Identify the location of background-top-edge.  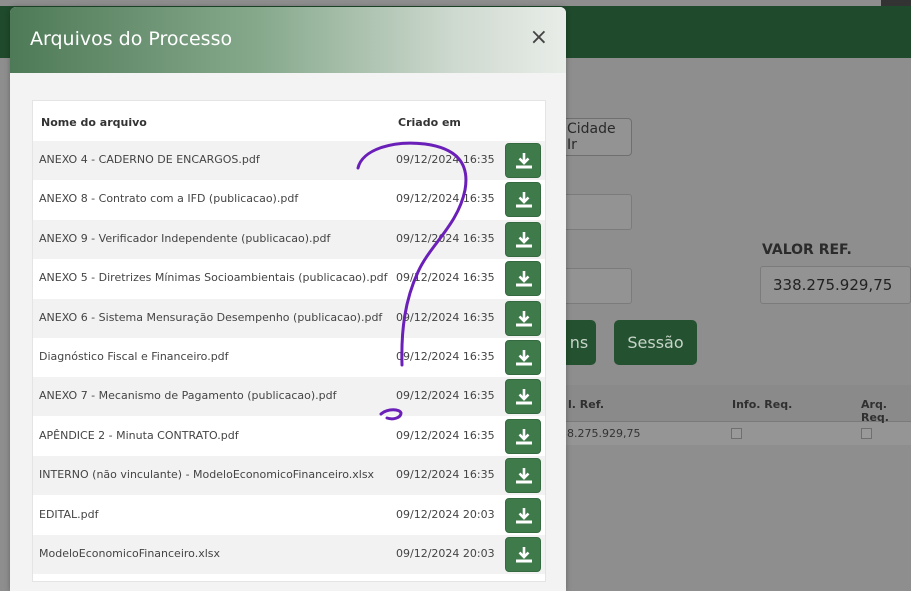
(896, 3).